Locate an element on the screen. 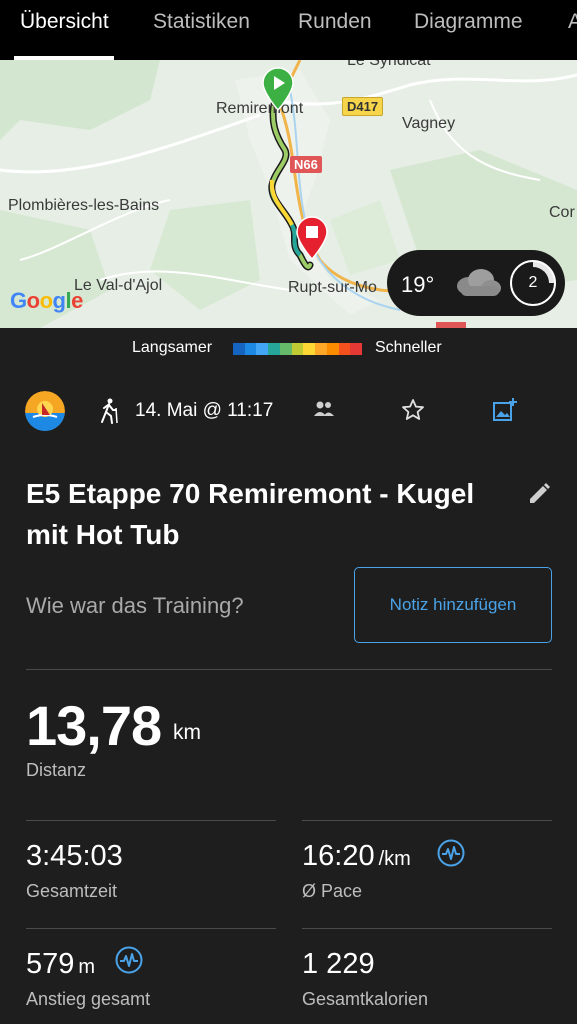 The height and width of the screenshot is (1024, 577). map-place-label: Plombières-les-Bains is located at coordinates (84, 205).